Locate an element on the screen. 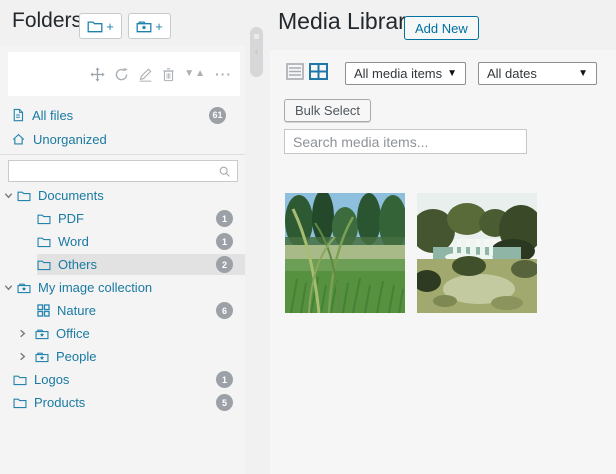  edit-icon is located at coordinates (145, 74).